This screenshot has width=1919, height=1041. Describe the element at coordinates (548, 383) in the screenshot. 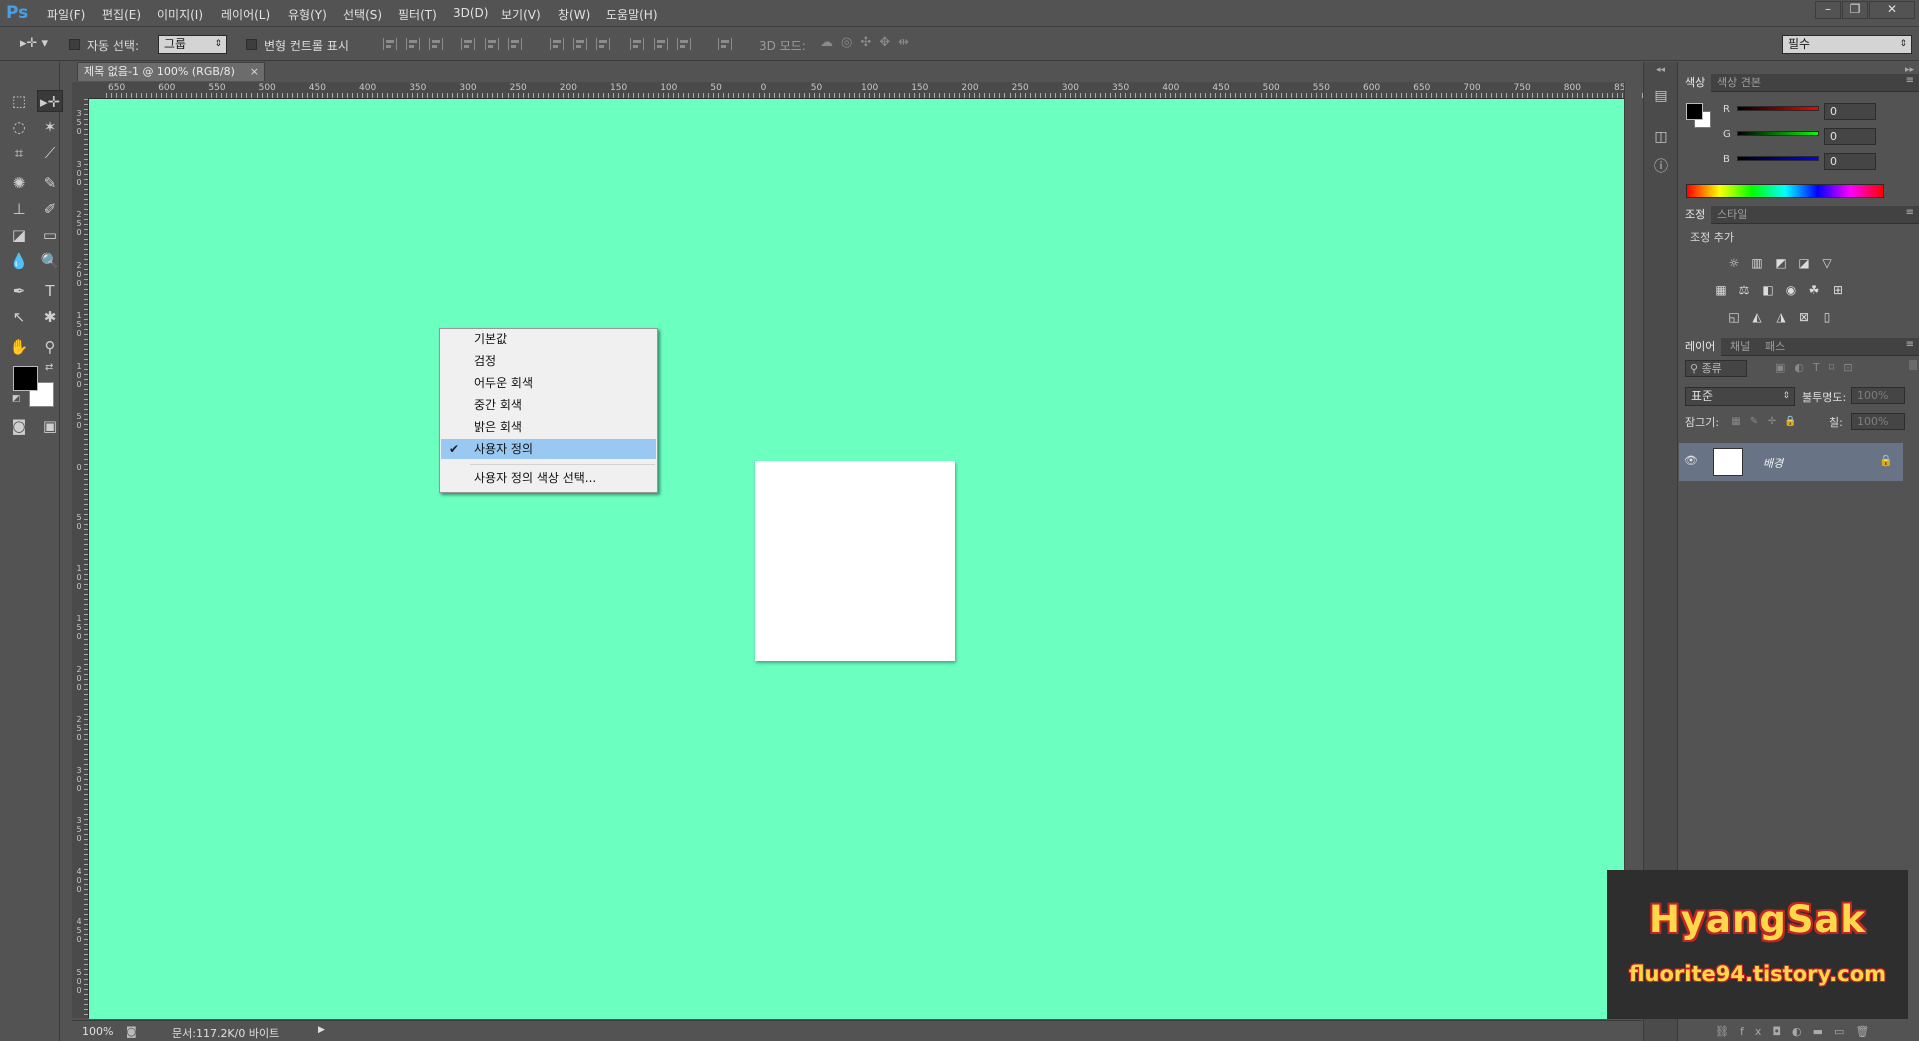

I see `ctx-item-dark-gray: 어두운 회색` at that location.